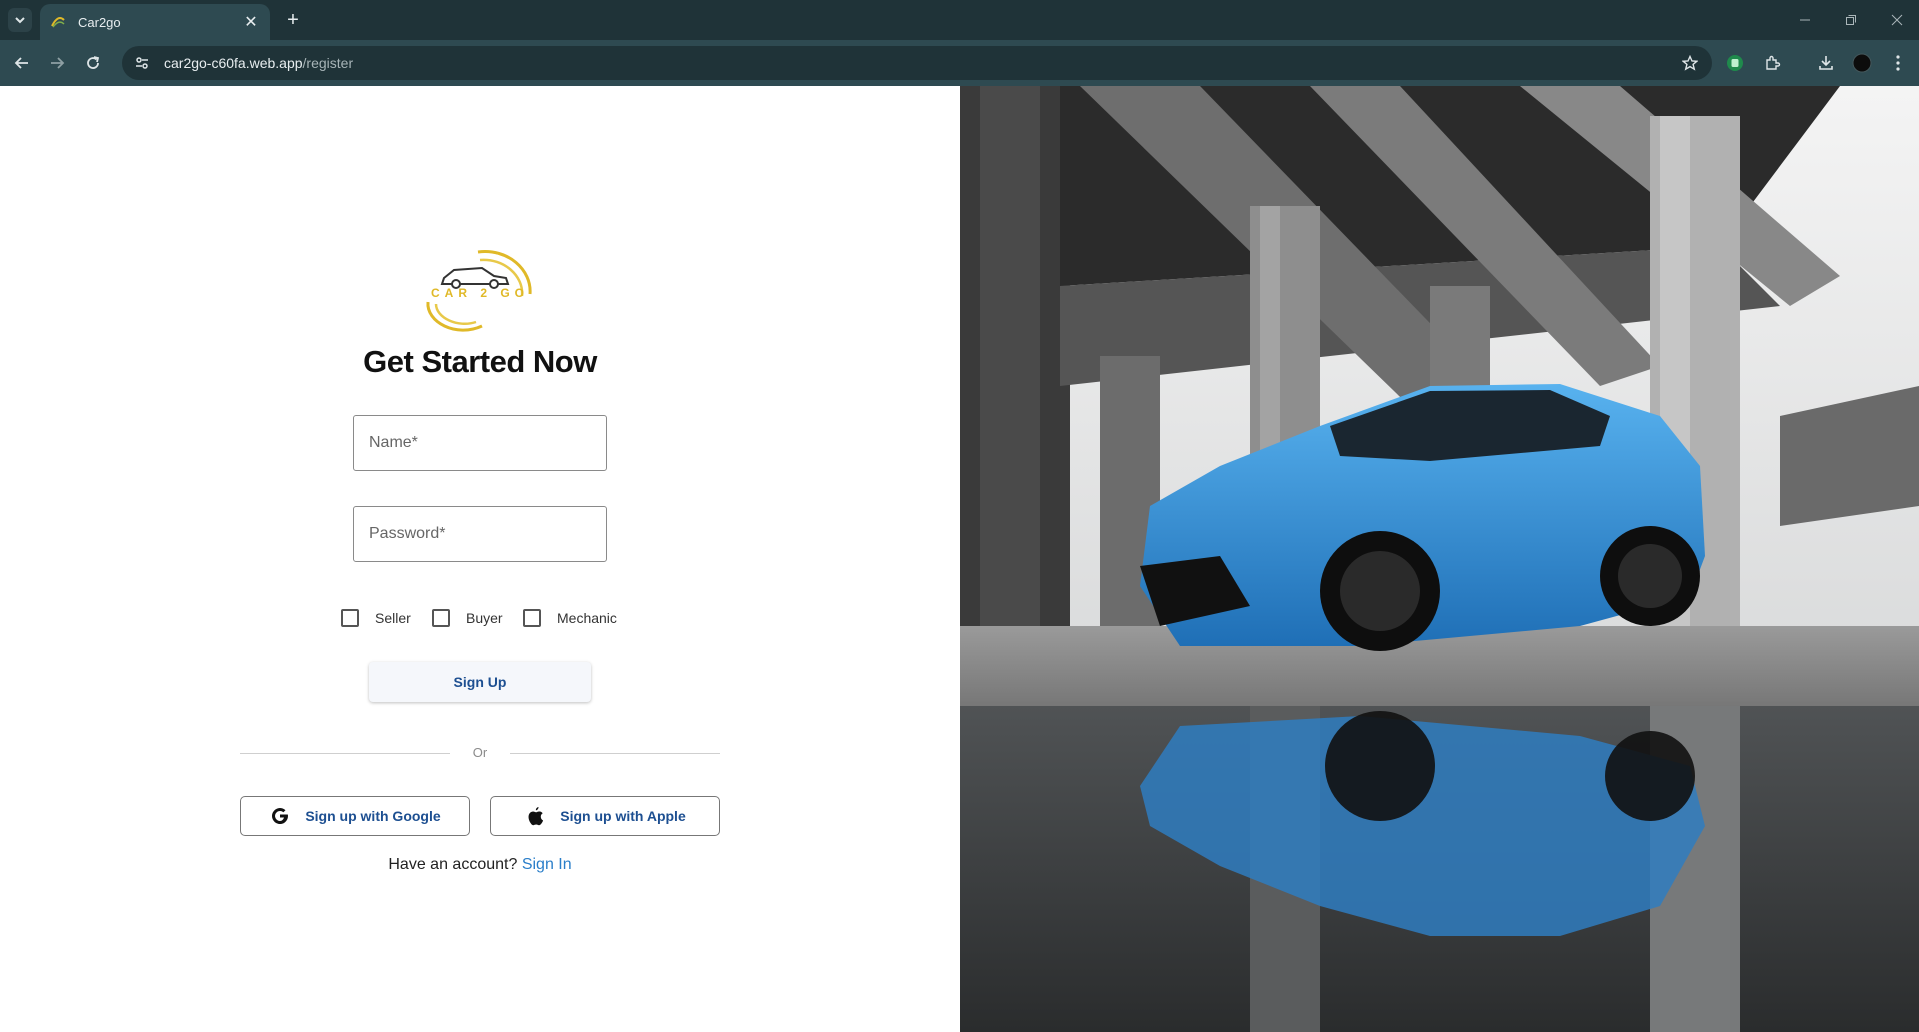 This screenshot has width=1919, height=1032. I want to click on browser-tab-strip: Car2go ✕ +, so click(959, 20).